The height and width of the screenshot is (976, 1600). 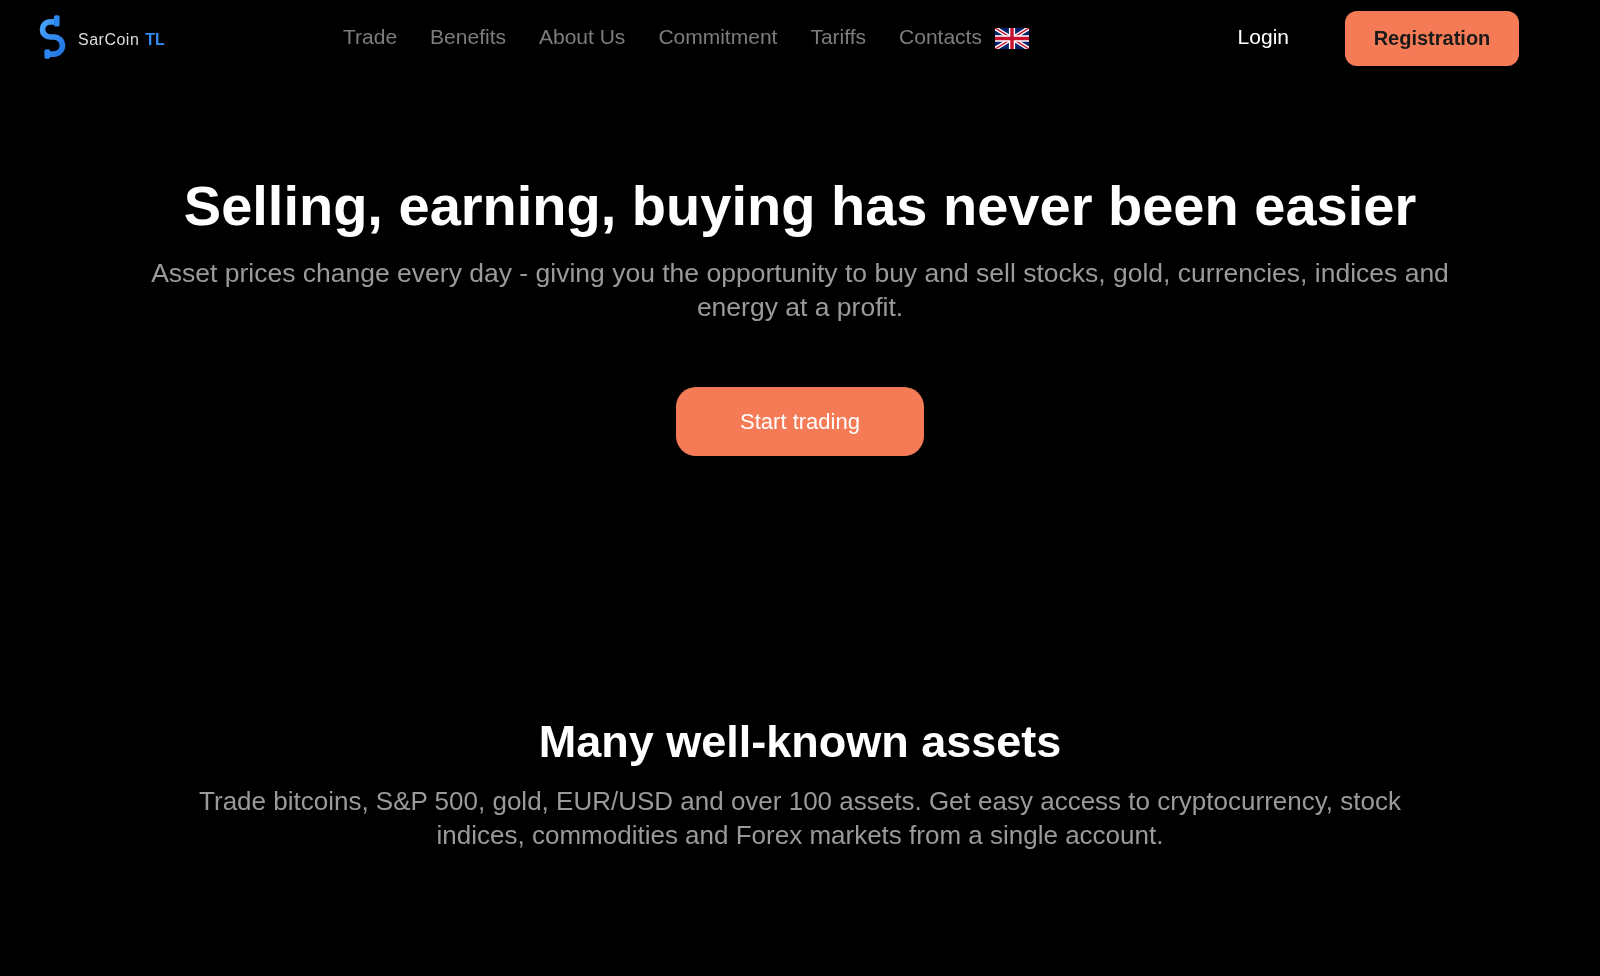 What do you see at coordinates (838, 37) in the screenshot?
I see `nav-link: Tariffs` at bounding box center [838, 37].